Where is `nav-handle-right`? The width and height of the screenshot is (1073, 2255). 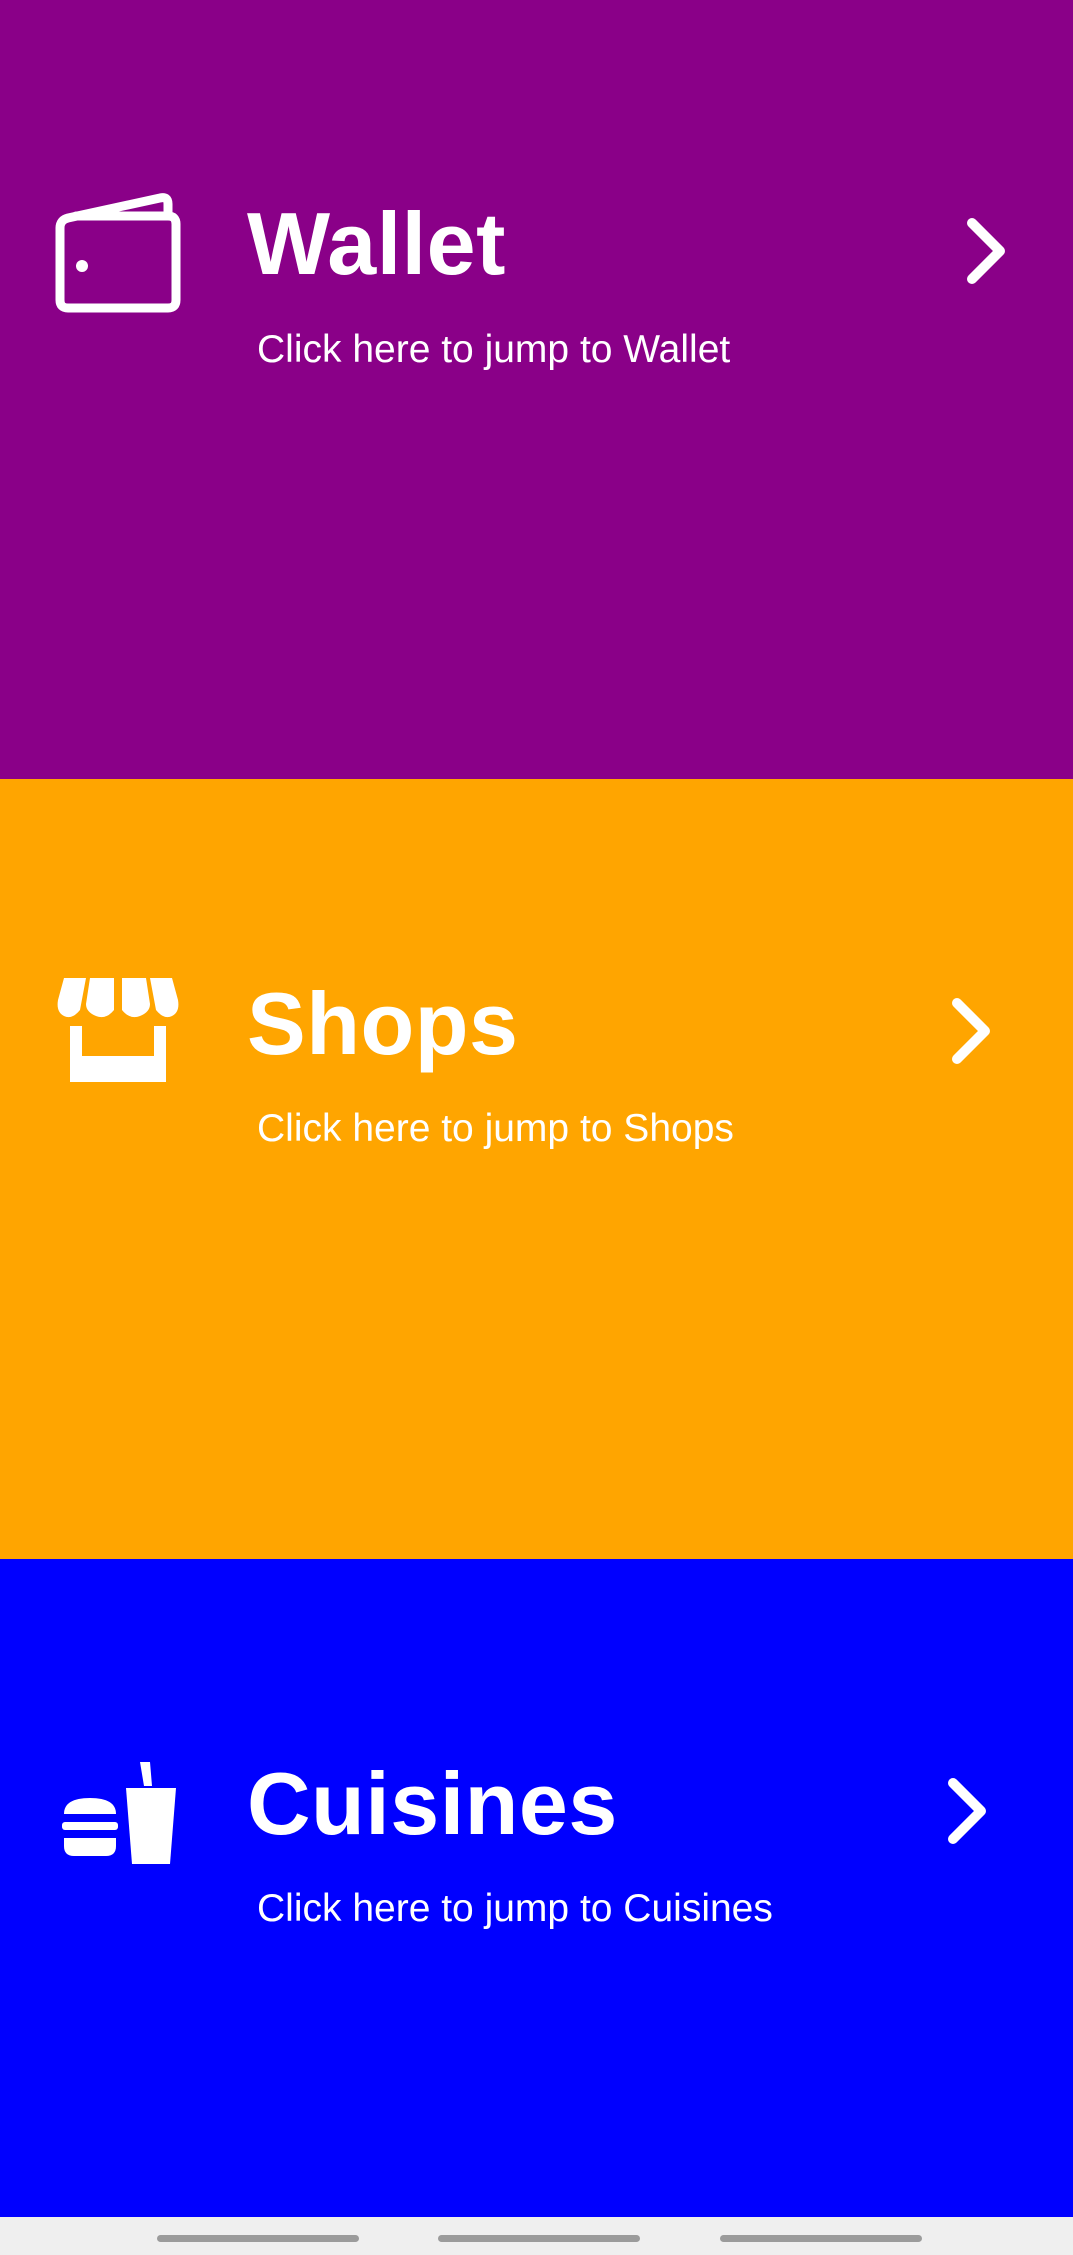
nav-handle-right is located at coordinates (821, 2238).